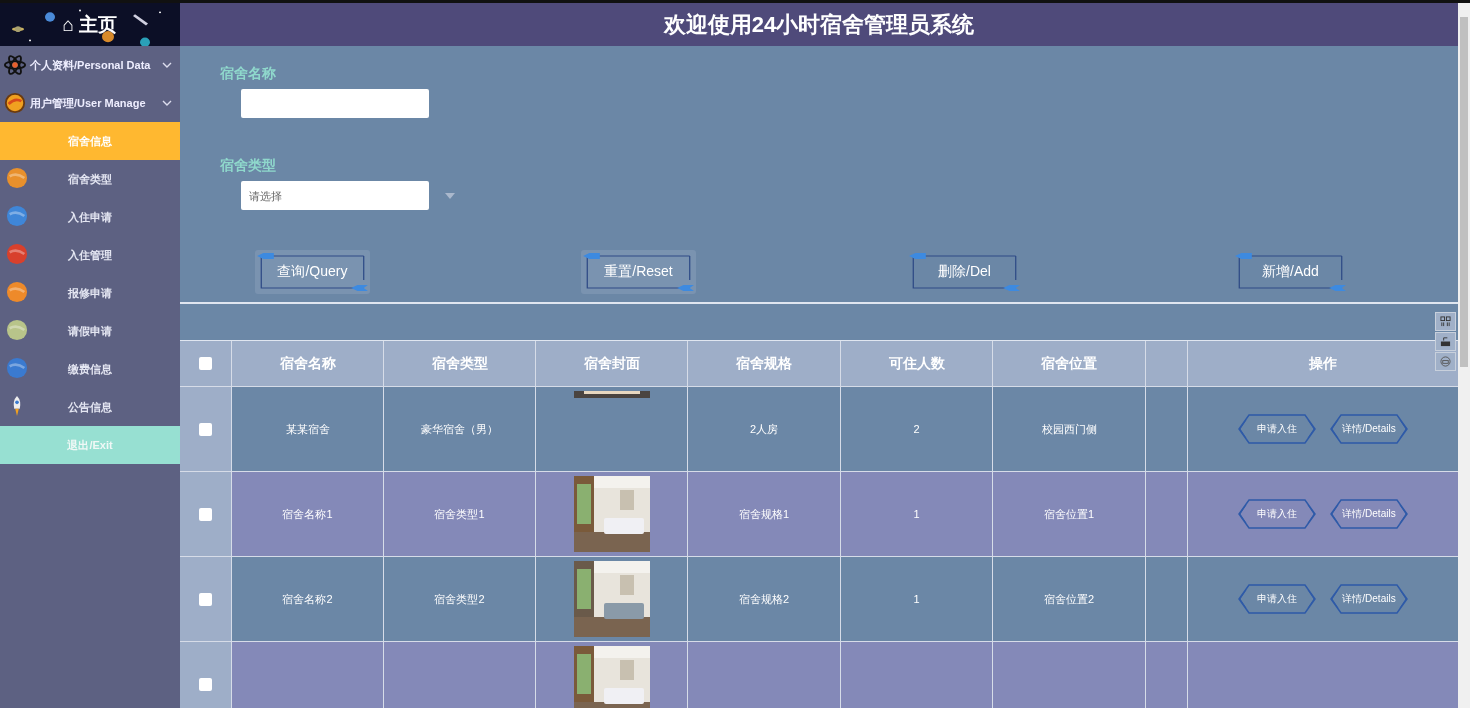 This screenshot has width=1470, height=708. I want to click on table-cell: 宿舍规格2, so click(764, 599).